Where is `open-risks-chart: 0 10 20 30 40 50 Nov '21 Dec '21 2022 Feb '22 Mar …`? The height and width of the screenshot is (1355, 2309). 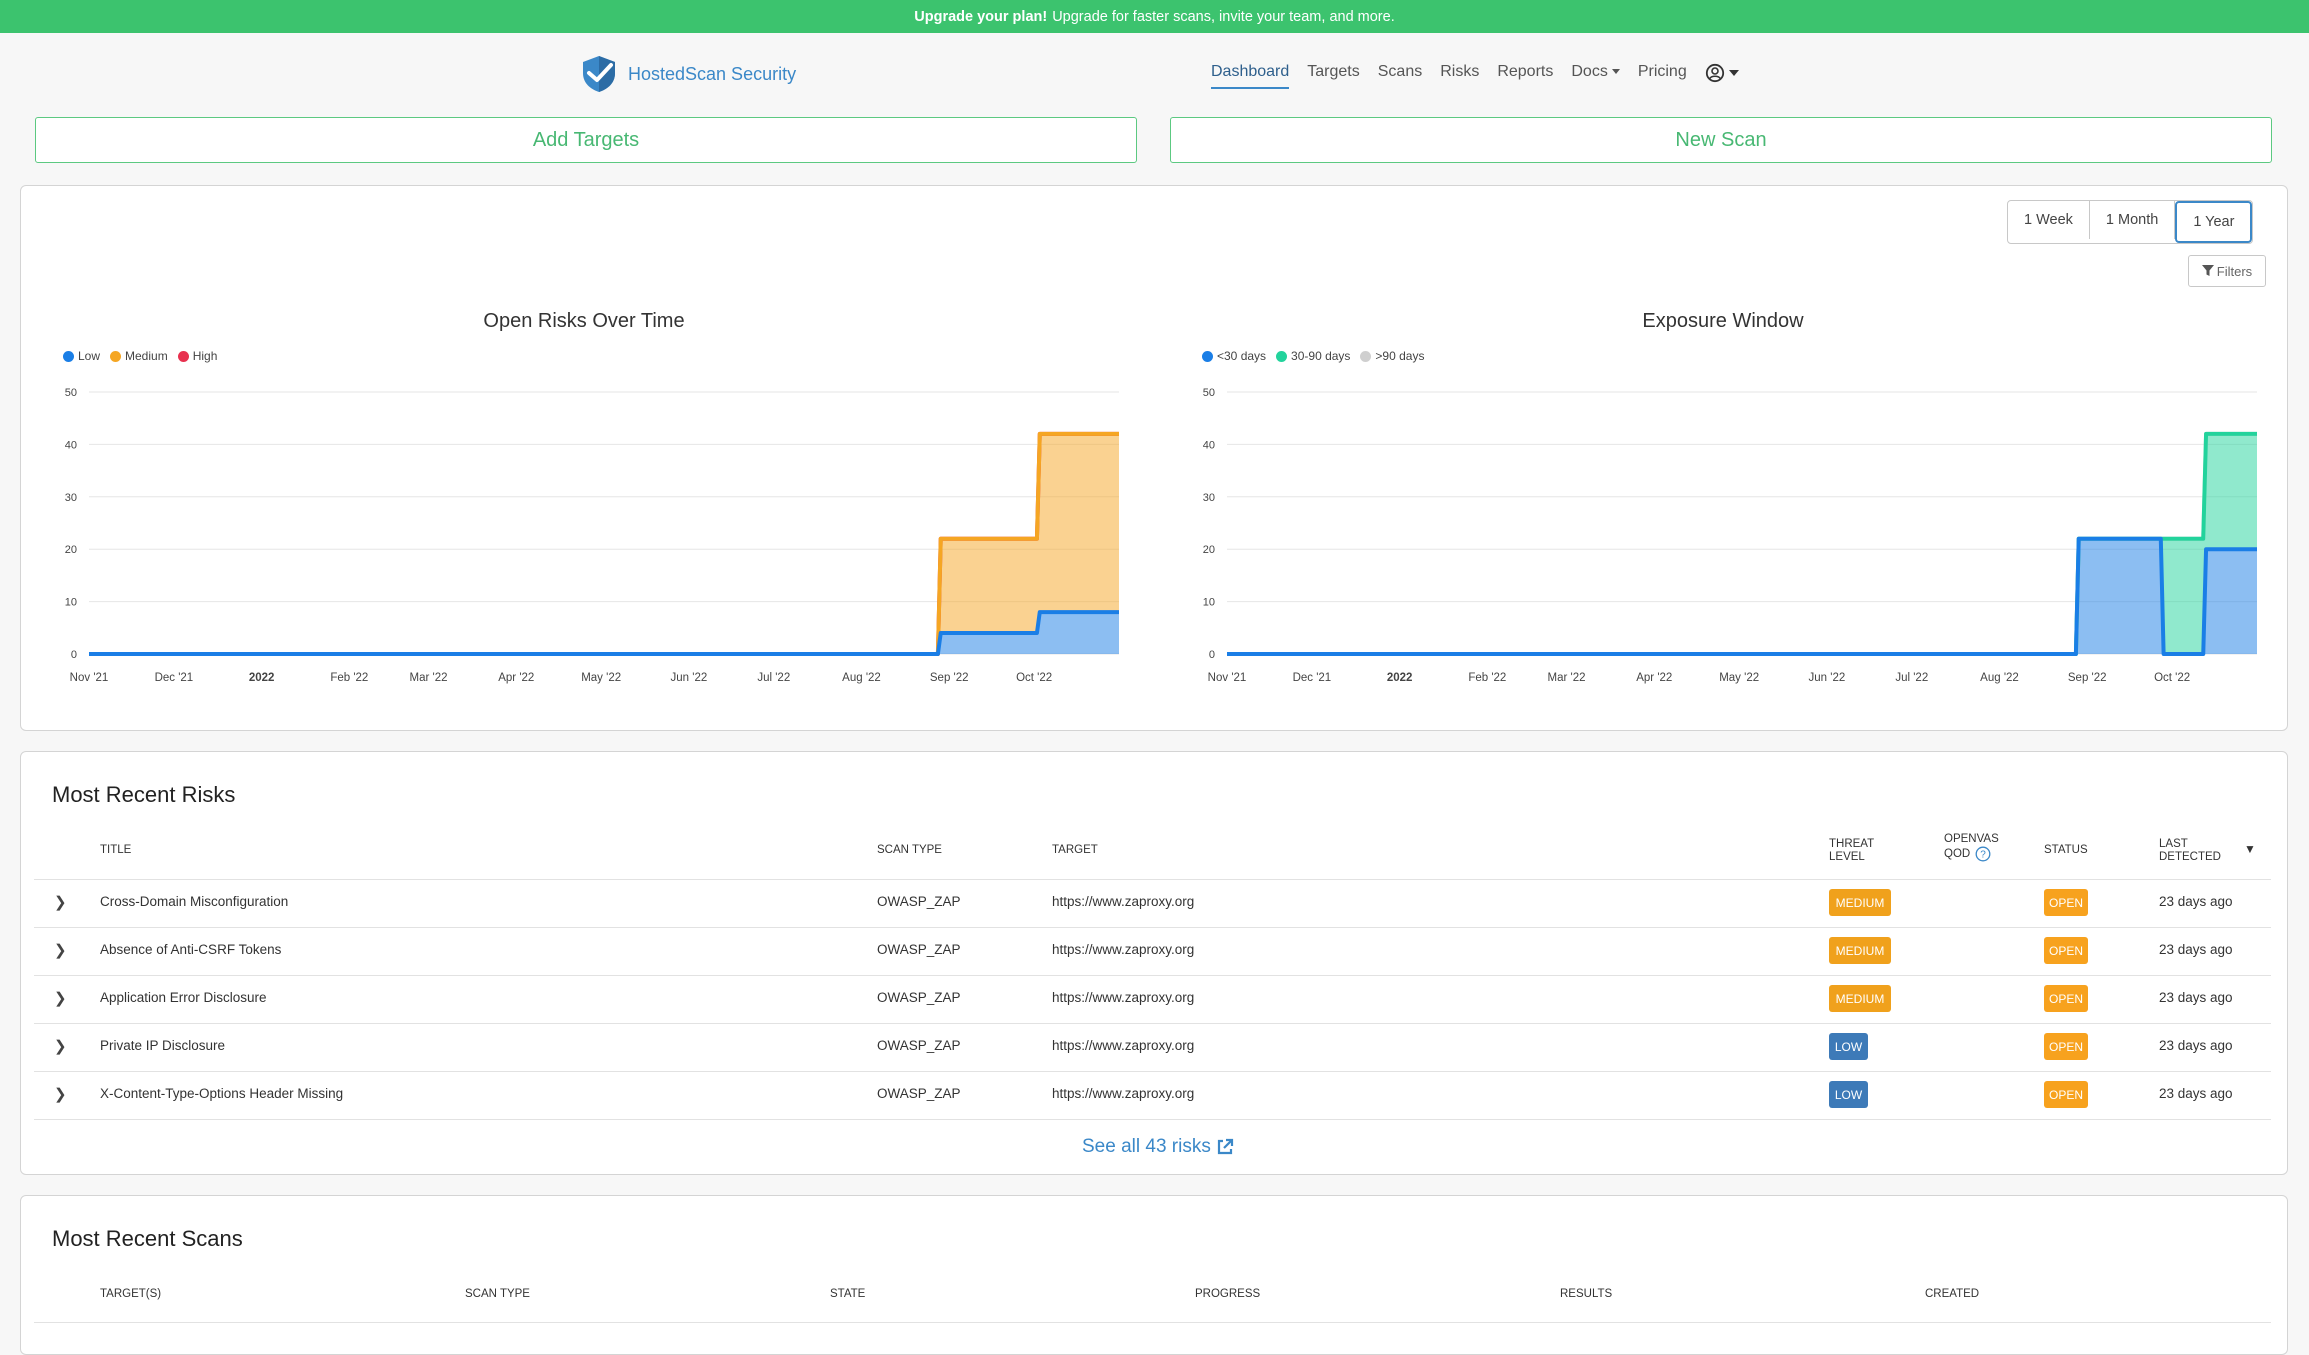 open-risks-chart: 0 10 20 30 40 50 Nov '21 Dec '21 2022 Feb '22 Mar … is located at coordinates (610, 532).